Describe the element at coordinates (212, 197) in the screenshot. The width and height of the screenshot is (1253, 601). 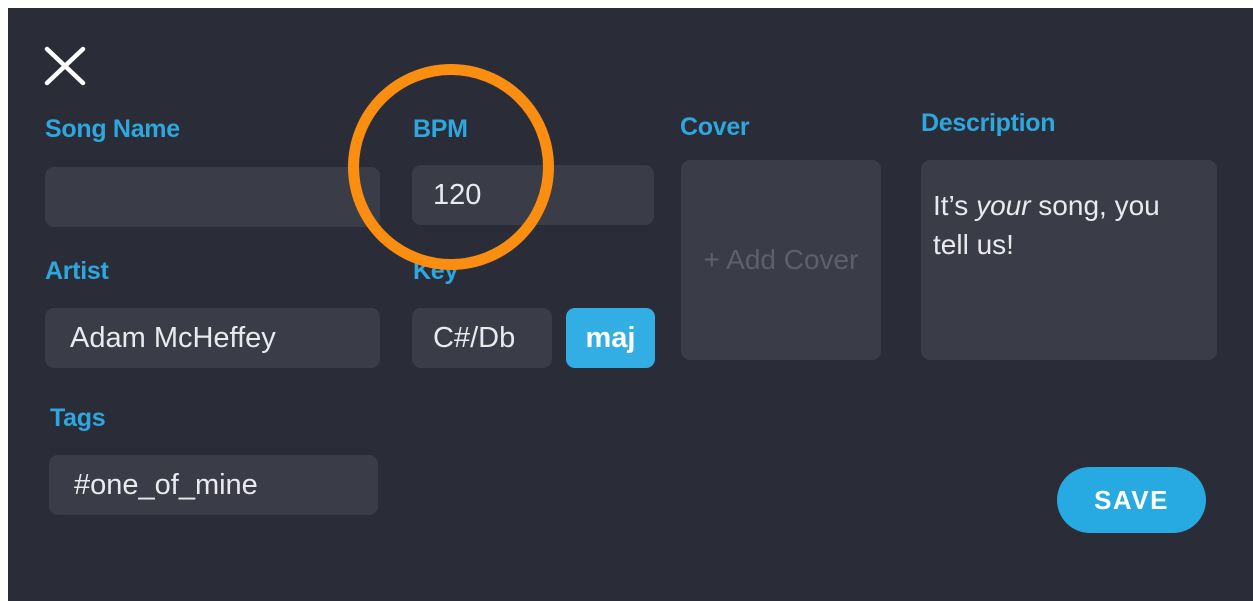
I see `song-name-field` at that location.